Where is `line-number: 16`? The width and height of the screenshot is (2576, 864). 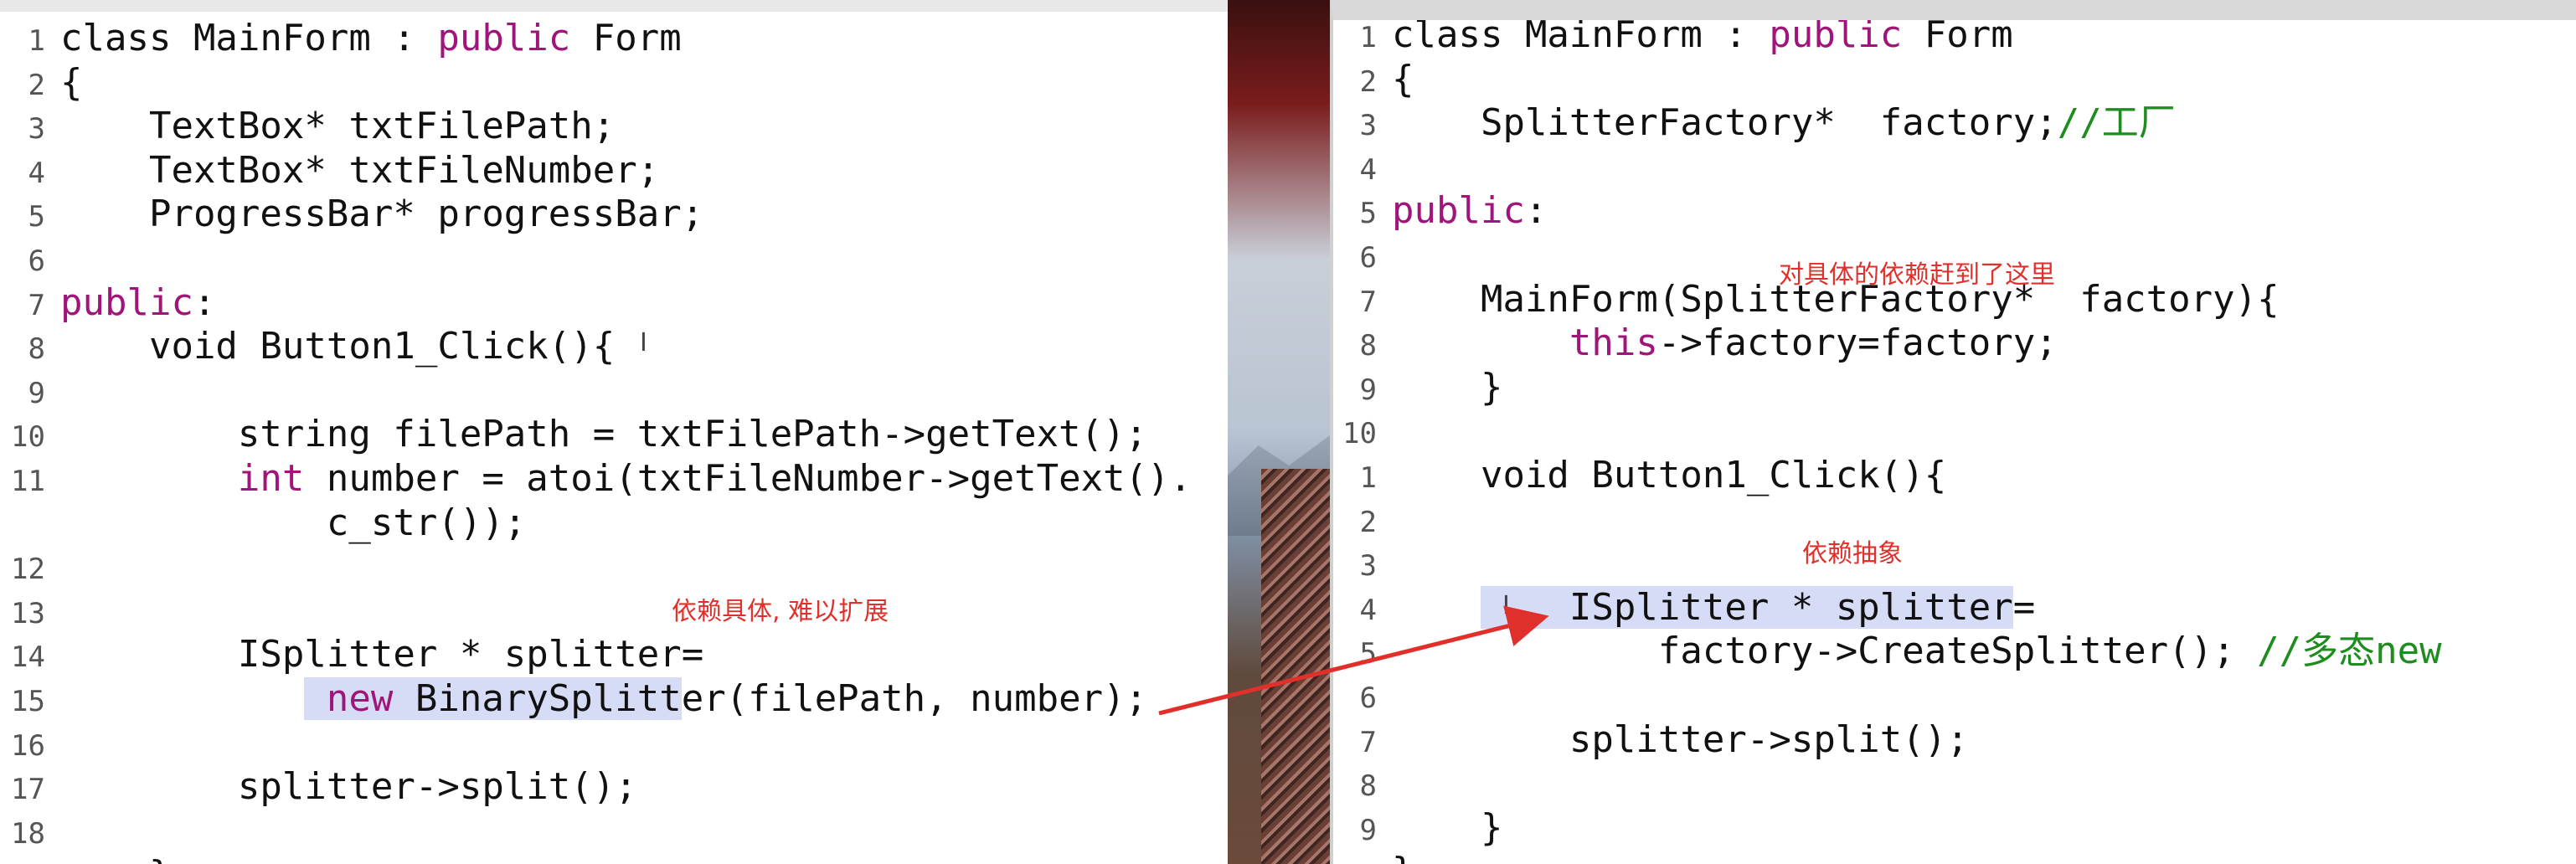 line-number: 16 is located at coordinates (28, 746).